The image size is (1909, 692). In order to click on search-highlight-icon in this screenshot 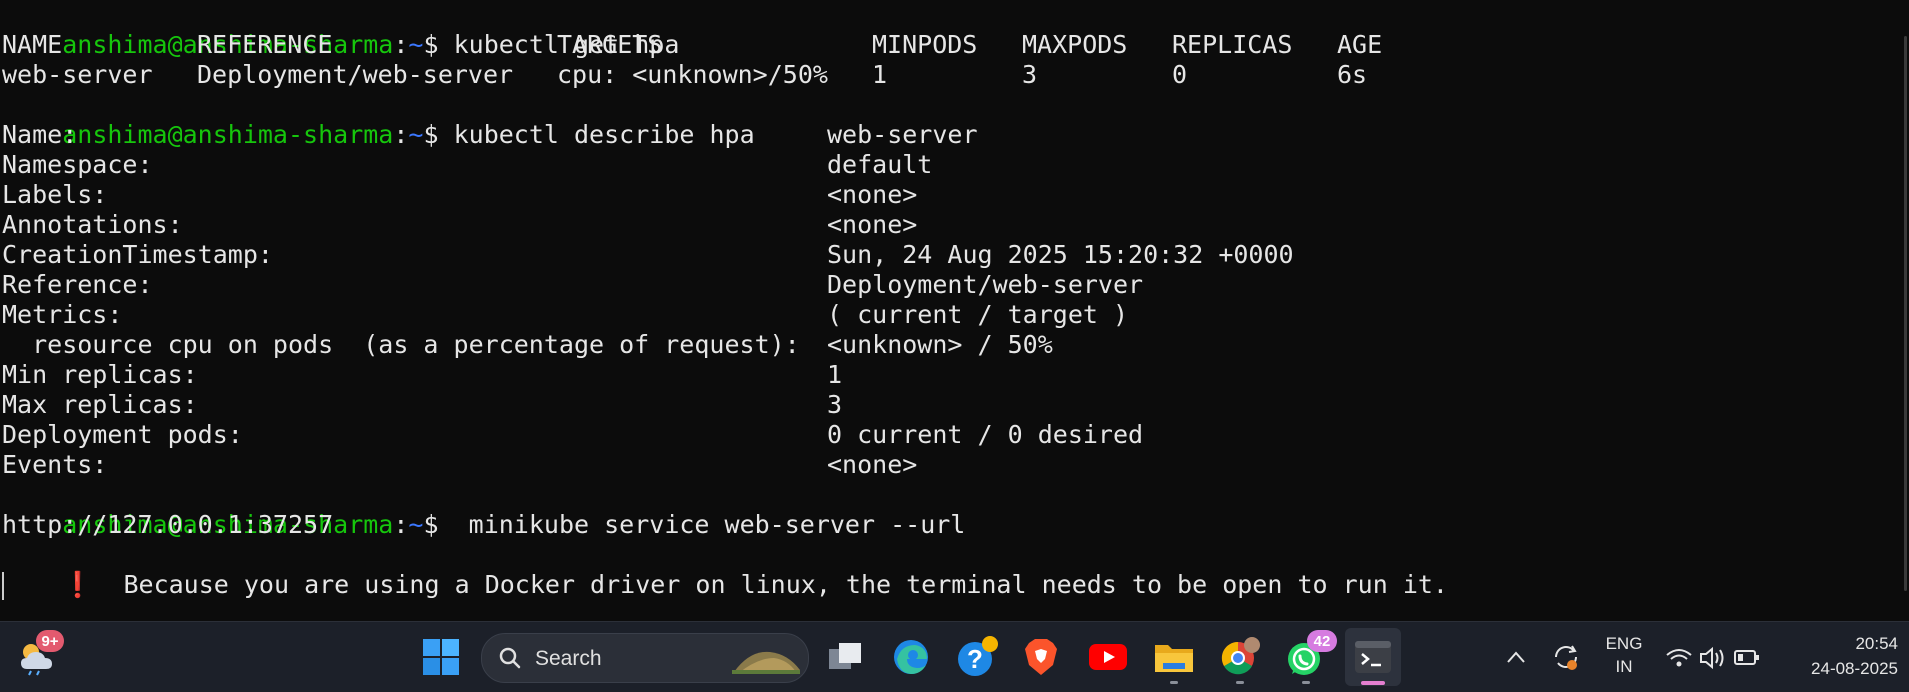, I will do `click(766, 662)`.